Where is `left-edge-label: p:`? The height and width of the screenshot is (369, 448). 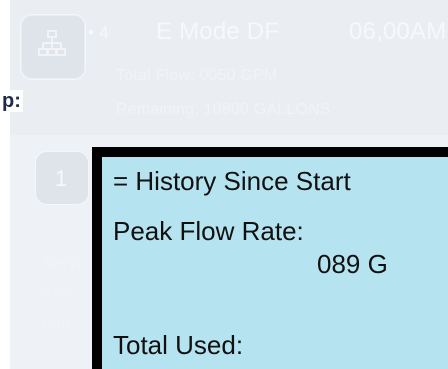 left-edge-label: p: is located at coordinates (11, 101).